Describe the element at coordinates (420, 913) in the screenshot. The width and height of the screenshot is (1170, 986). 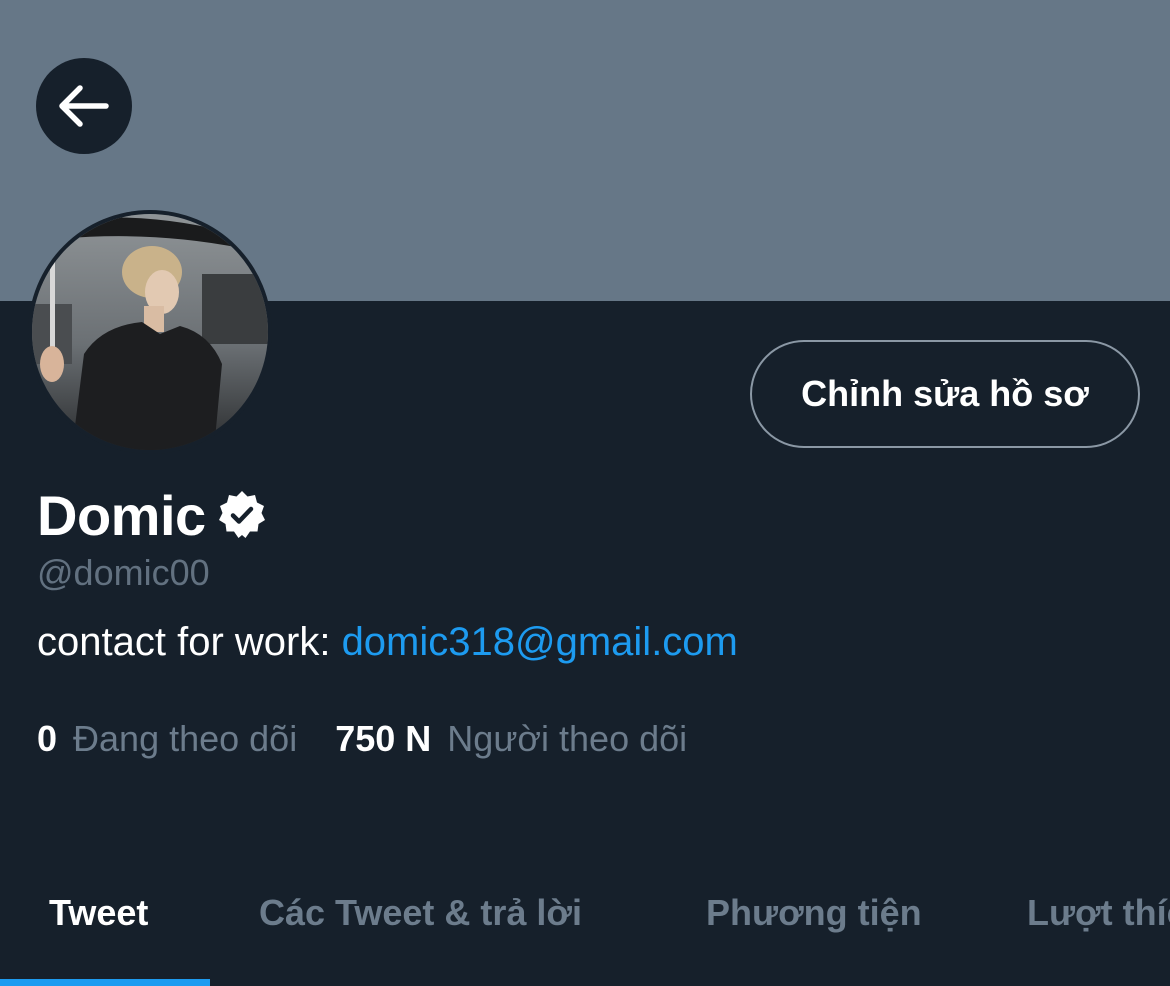
I see `tab-tweets-and-replies: Các Tweet & trả lời` at that location.